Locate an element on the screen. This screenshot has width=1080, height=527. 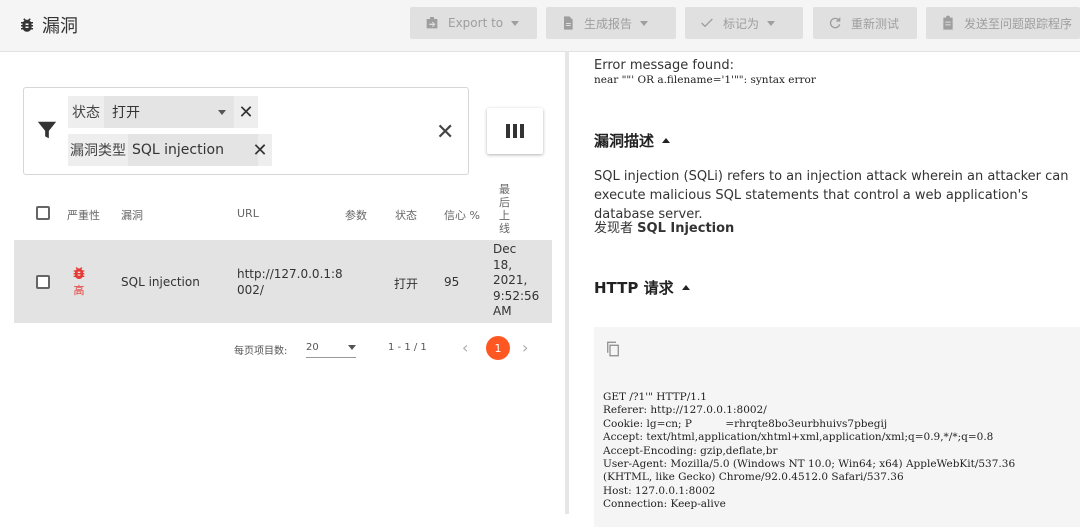
next-page-icon: › is located at coordinates (525, 347).